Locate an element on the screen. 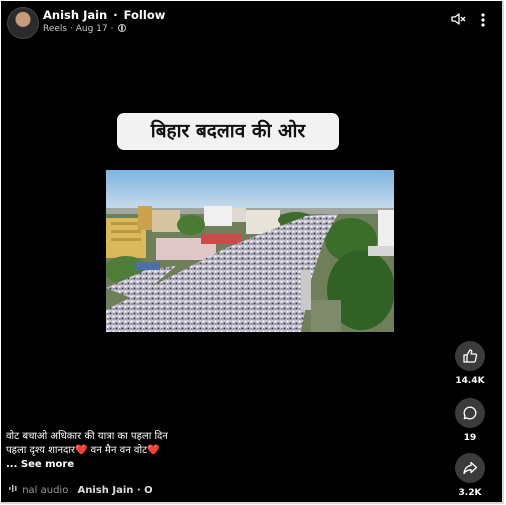 The height and width of the screenshot is (505, 506). share-count: 3.2K is located at coordinates (470, 493).